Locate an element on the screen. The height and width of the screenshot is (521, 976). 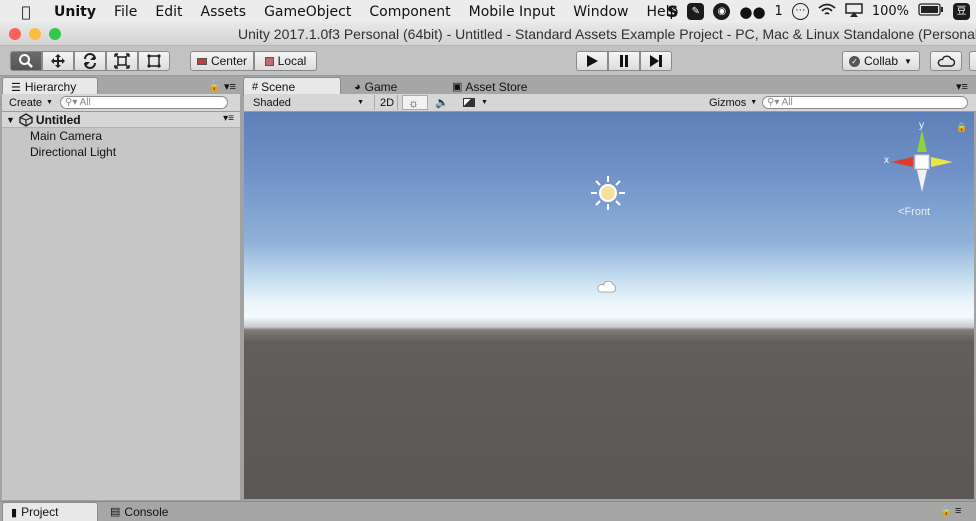
checkmark-icon: ✓ is located at coordinates (854, 61).